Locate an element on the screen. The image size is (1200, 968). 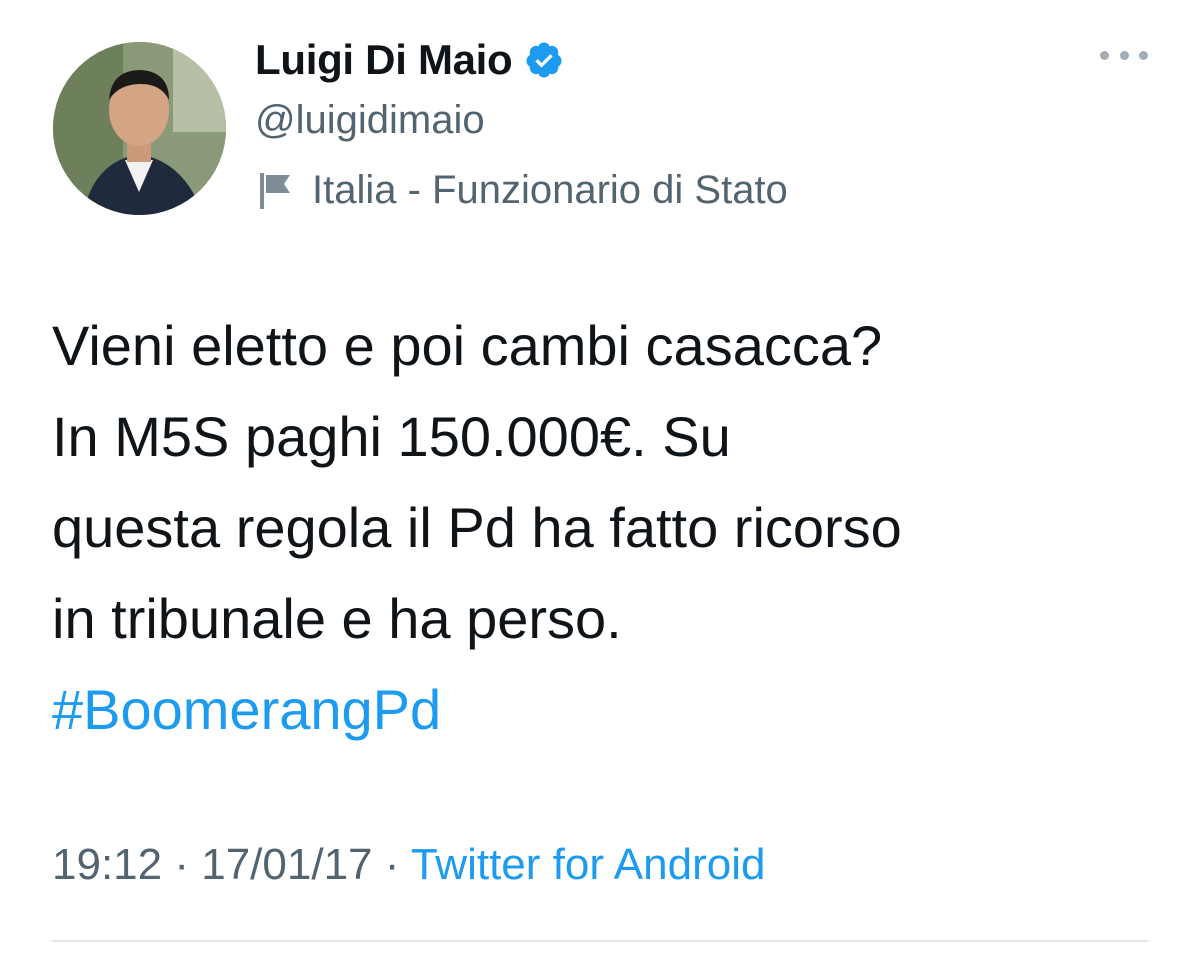
avatar is located at coordinates (139, 128).